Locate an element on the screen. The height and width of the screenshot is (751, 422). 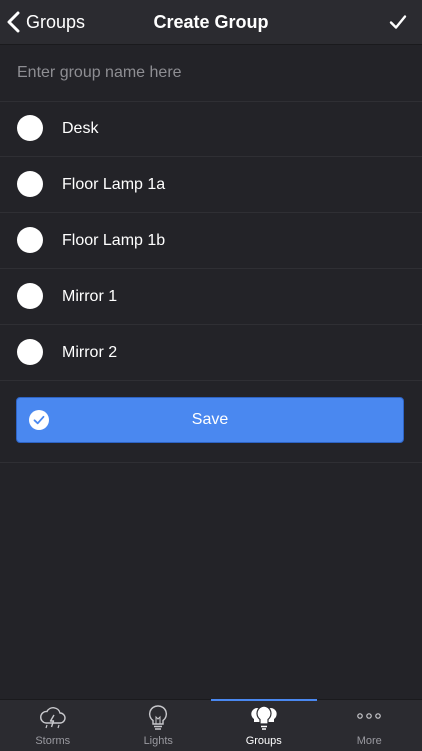
tab-more: More is located at coordinates (369, 725).